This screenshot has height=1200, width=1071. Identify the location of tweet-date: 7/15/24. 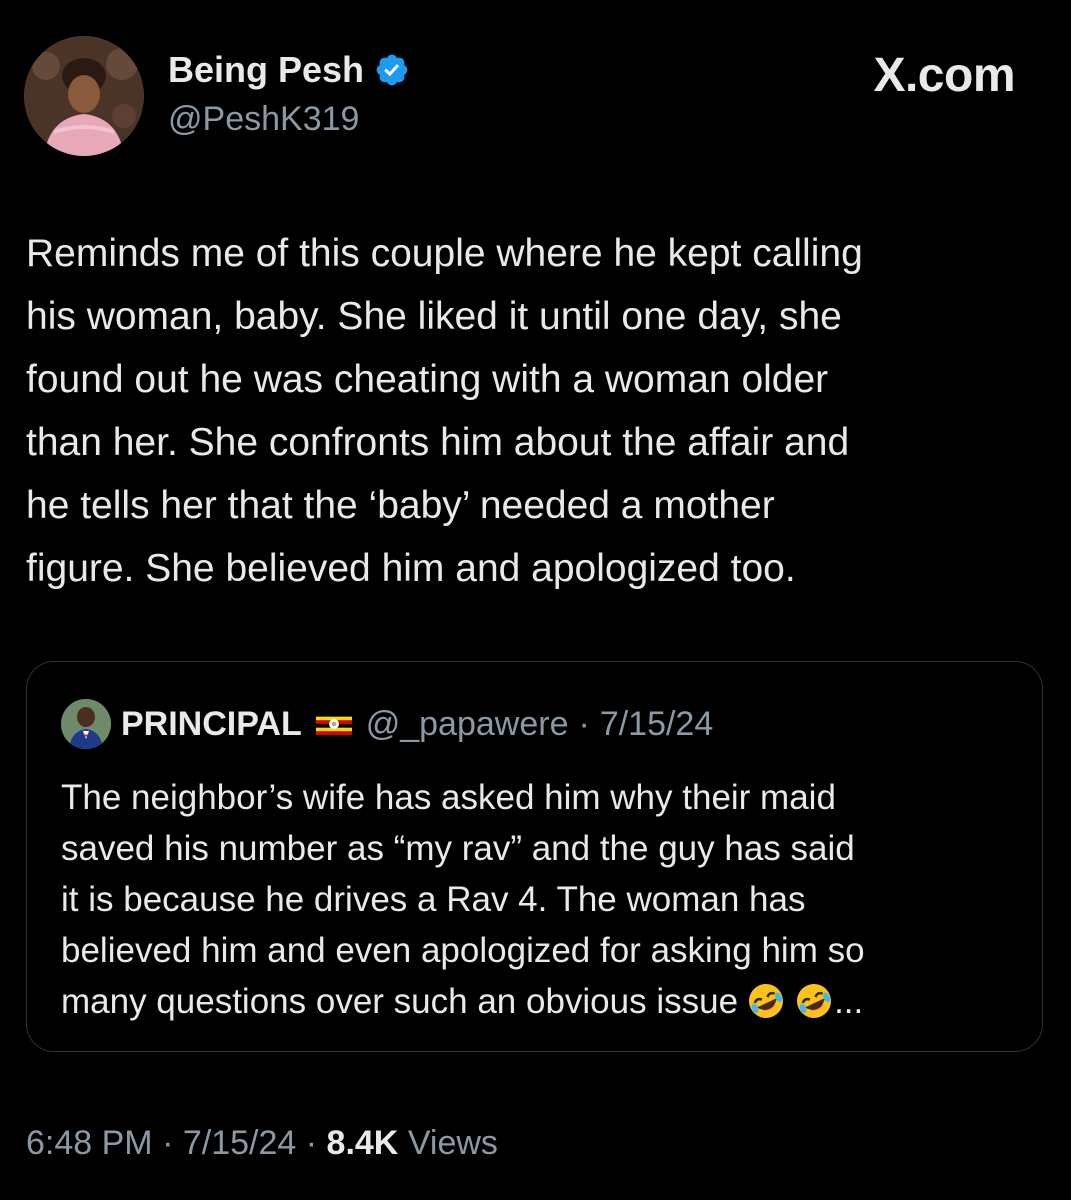
(239, 1143).